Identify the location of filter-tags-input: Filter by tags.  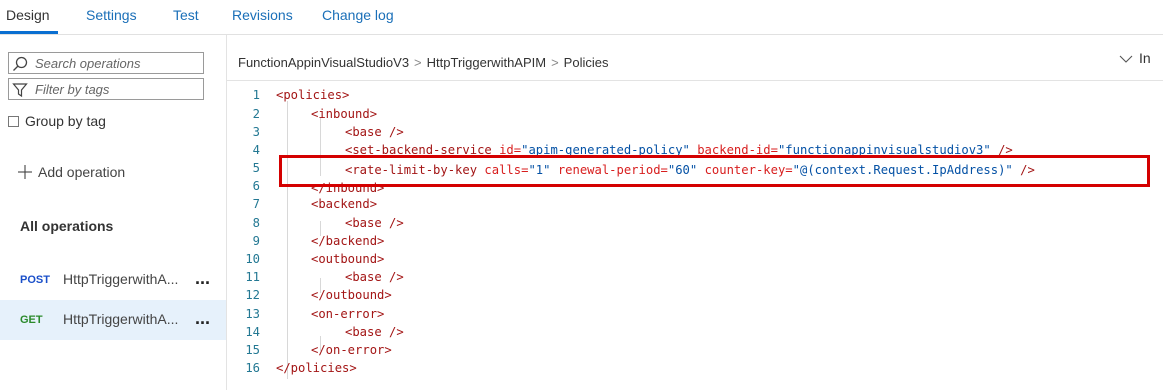
(106, 89).